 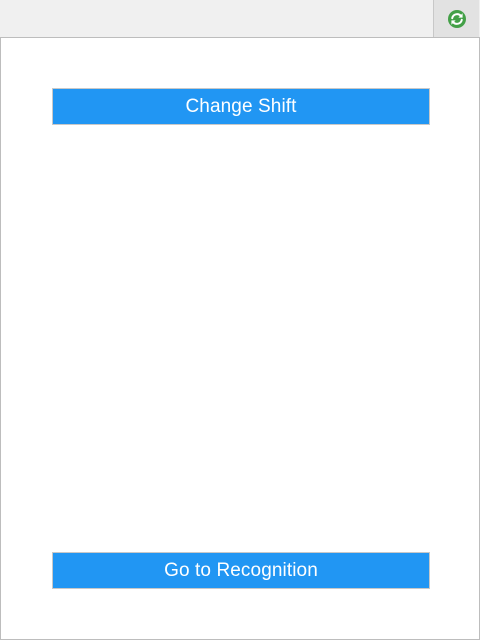 What do you see at coordinates (241, 106) in the screenshot?
I see `change-shift-button: Change Shift` at bounding box center [241, 106].